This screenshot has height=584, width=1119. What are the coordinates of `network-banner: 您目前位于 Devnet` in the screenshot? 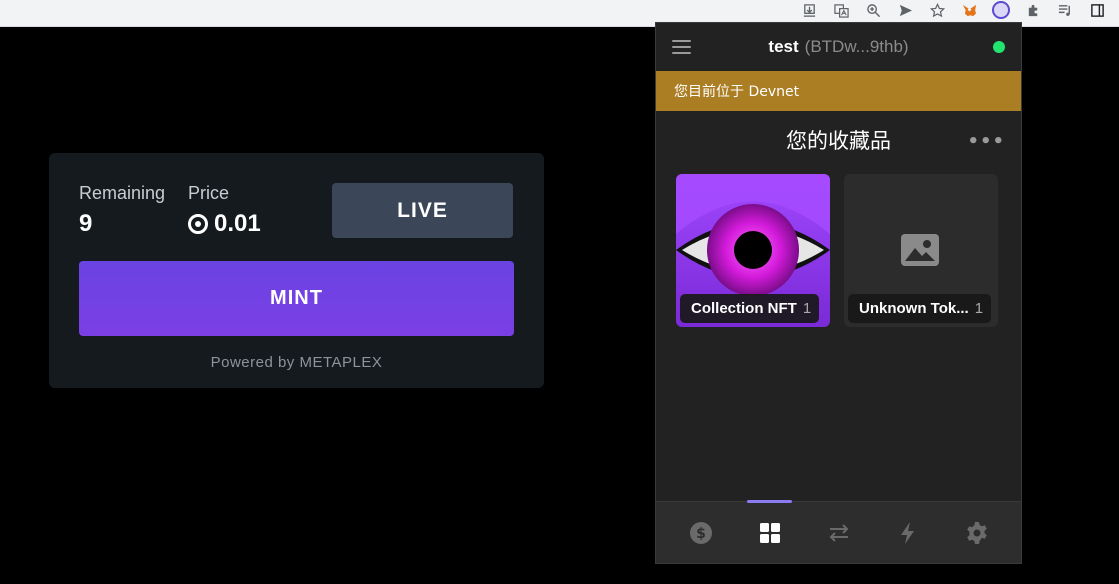 It's located at (838, 91).